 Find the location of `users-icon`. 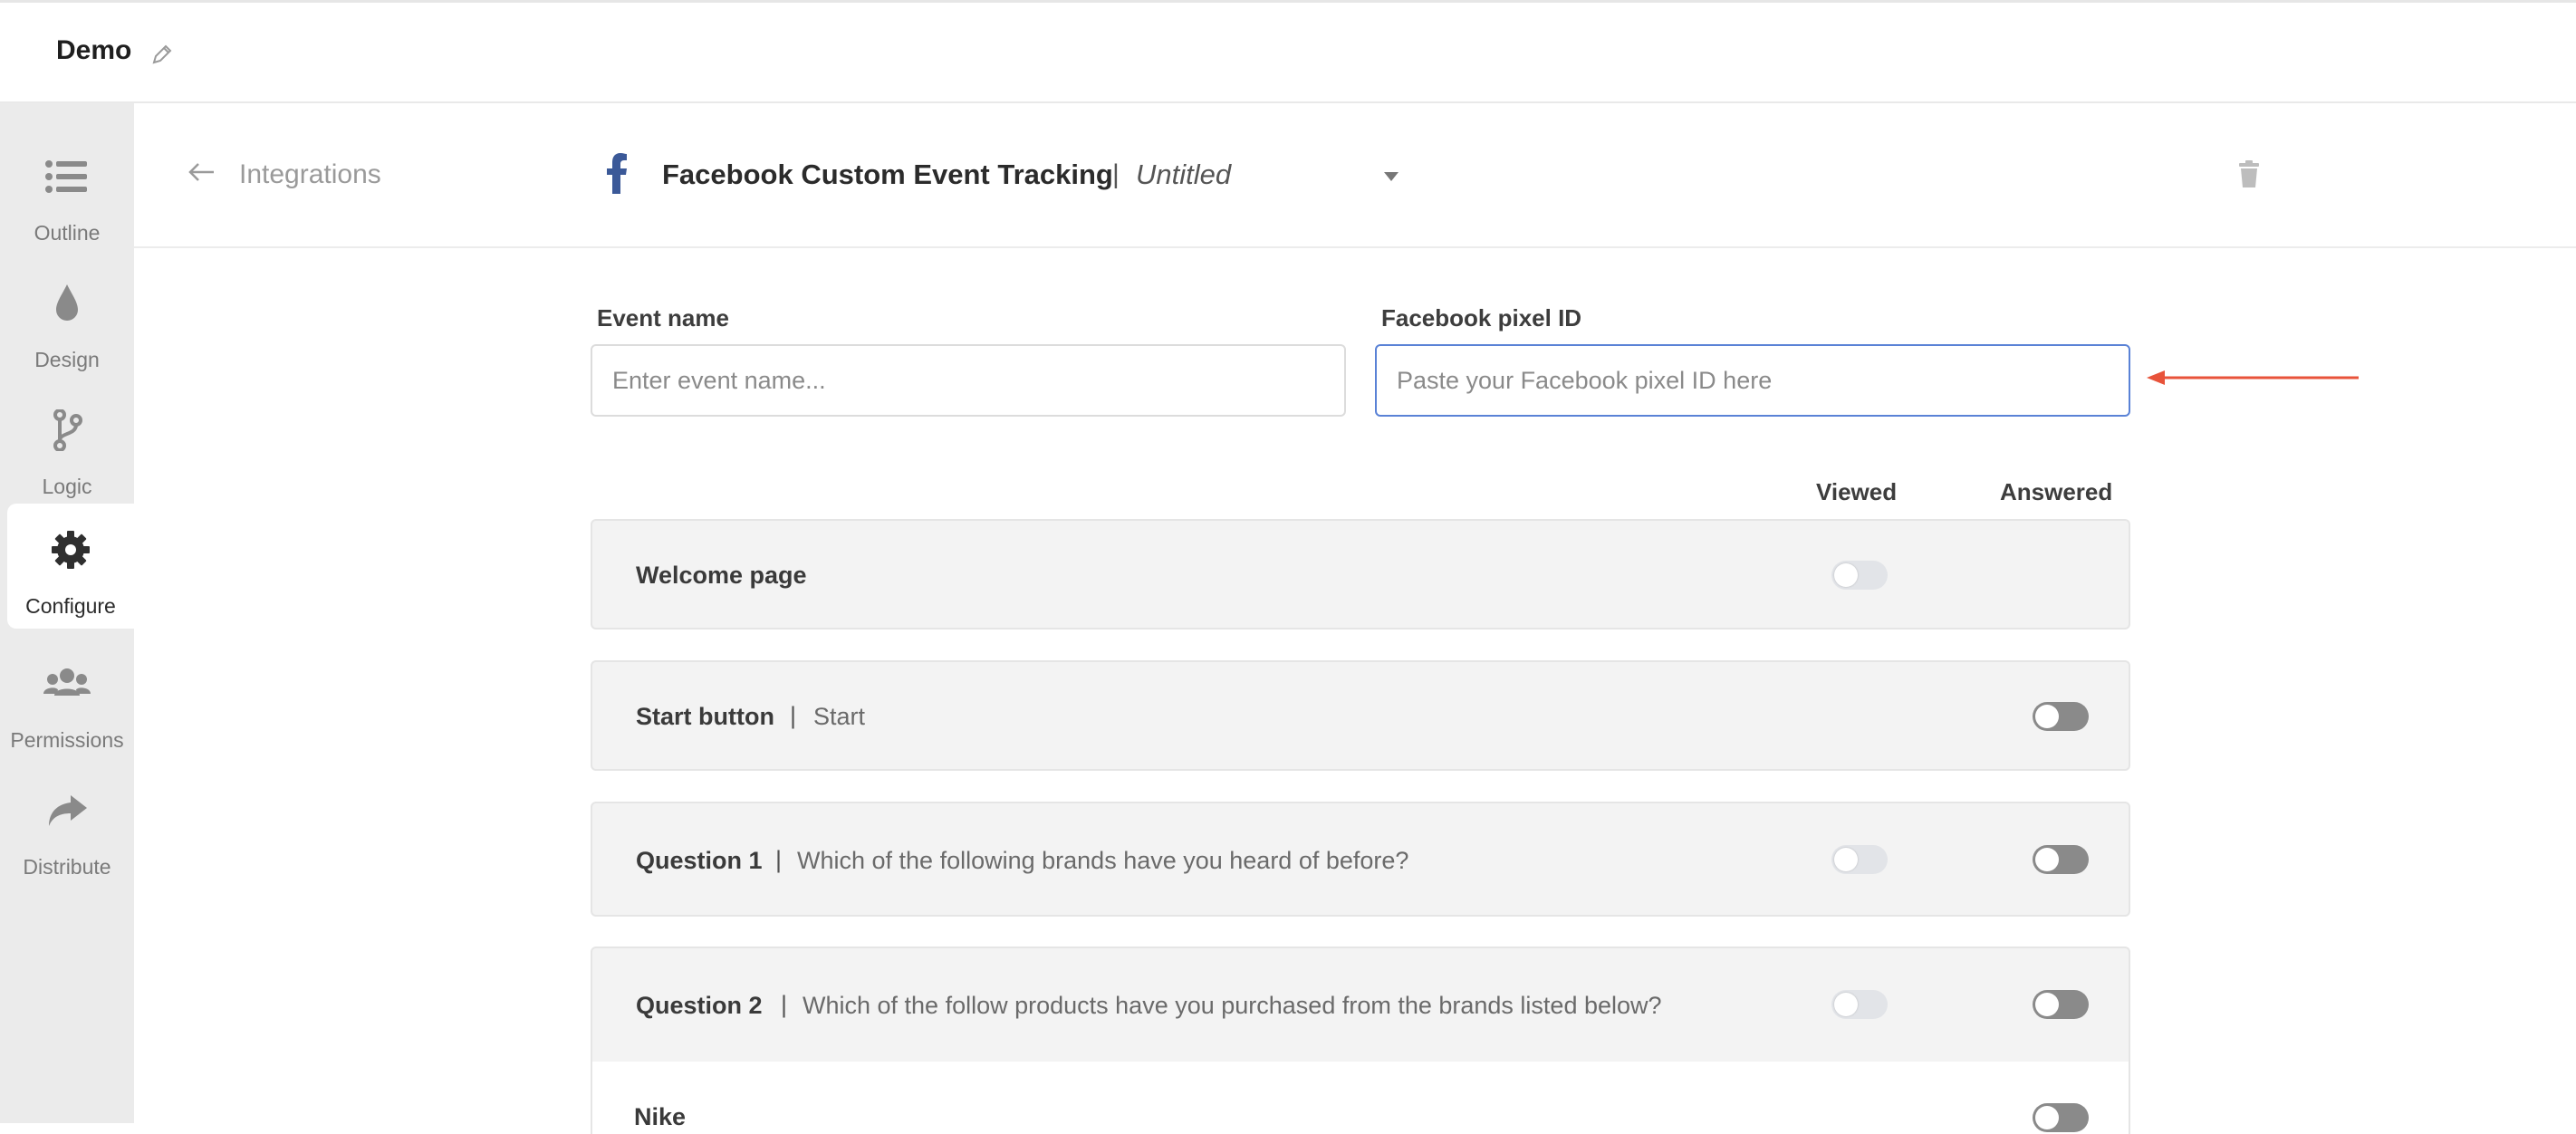

users-icon is located at coordinates (67, 682).